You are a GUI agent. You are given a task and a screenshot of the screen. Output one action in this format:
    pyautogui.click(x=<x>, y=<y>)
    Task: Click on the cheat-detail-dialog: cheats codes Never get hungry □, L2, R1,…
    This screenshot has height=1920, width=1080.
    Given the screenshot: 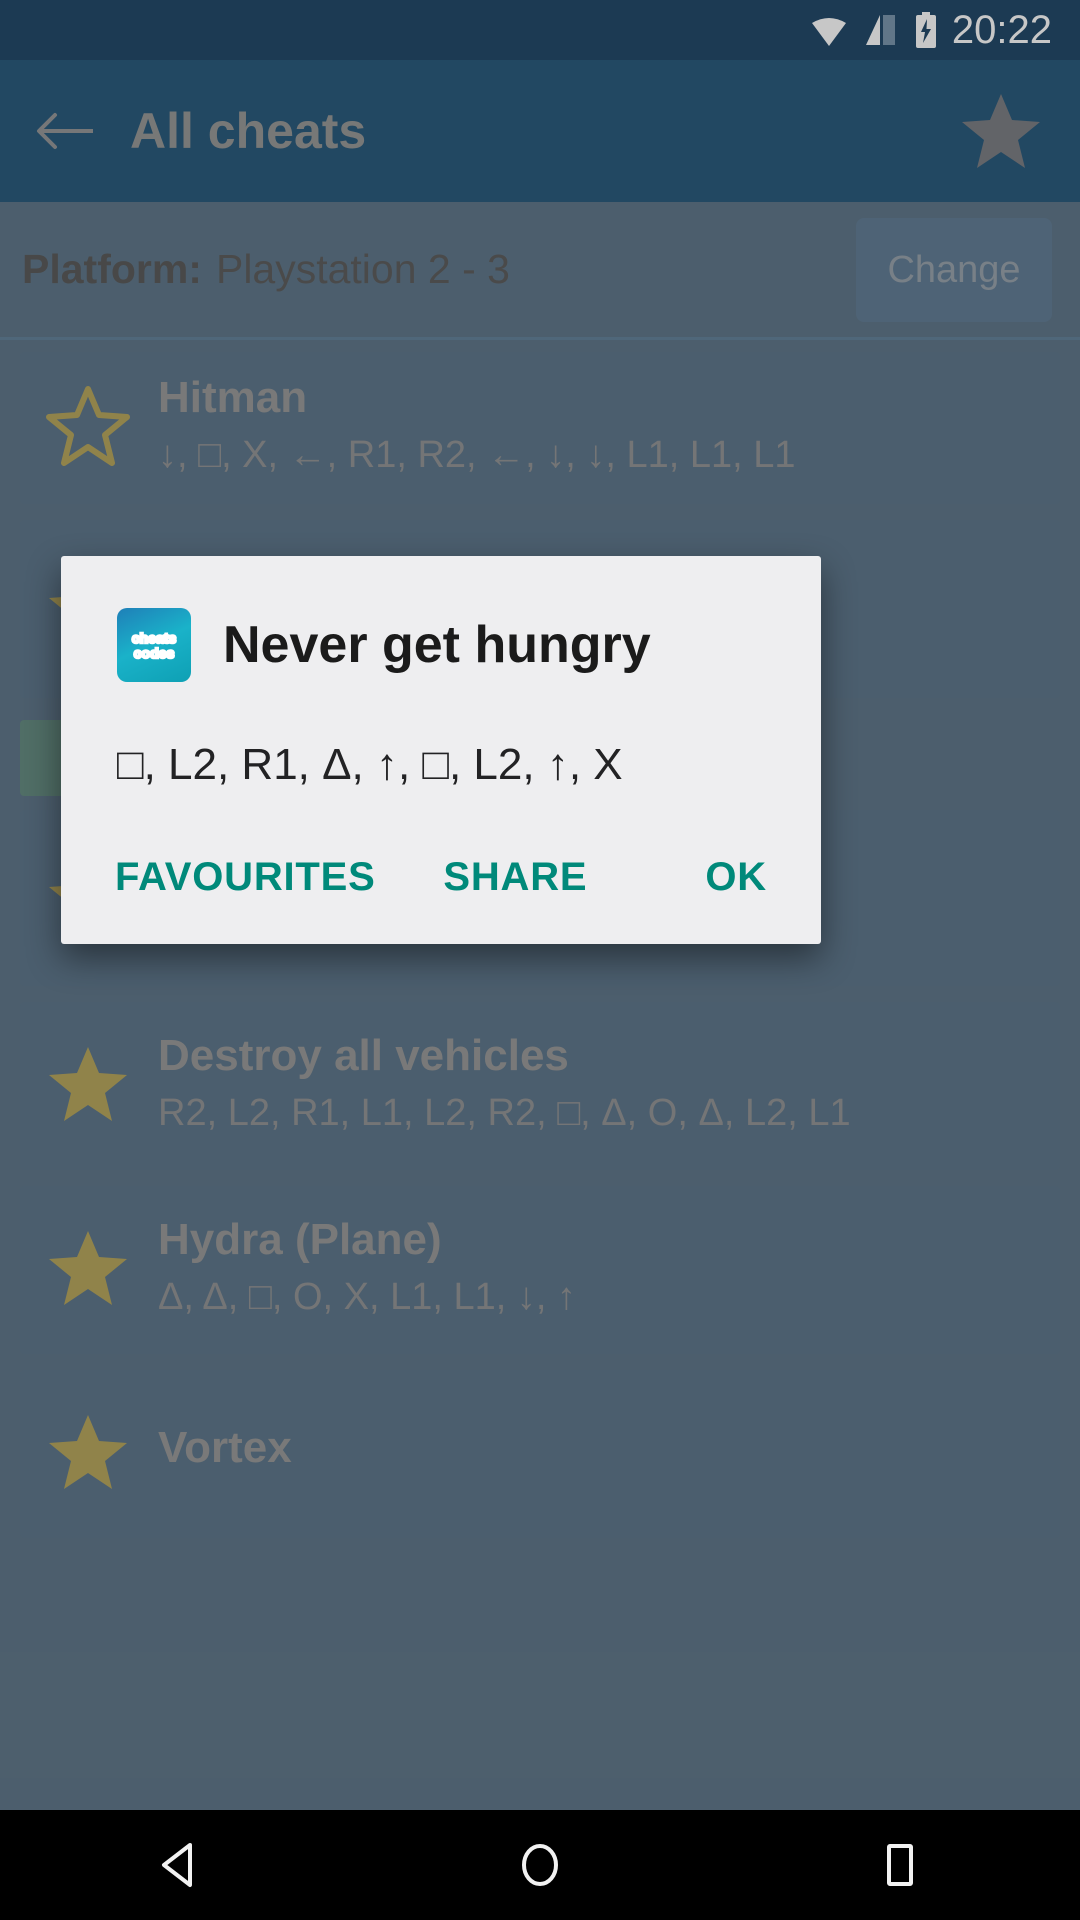 What is the action you would take?
    pyautogui.click(x=441, y=750)
    